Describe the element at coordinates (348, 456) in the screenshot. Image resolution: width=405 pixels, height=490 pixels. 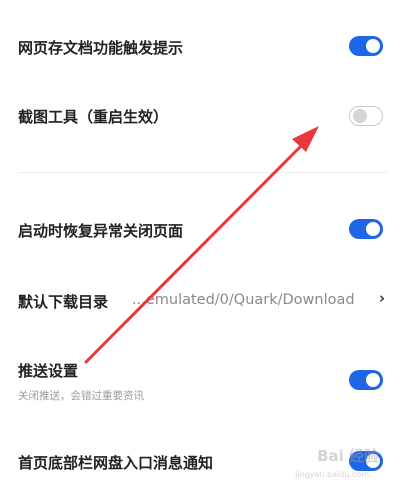
I see `baidu-watermark: Bai 经验` at that location.